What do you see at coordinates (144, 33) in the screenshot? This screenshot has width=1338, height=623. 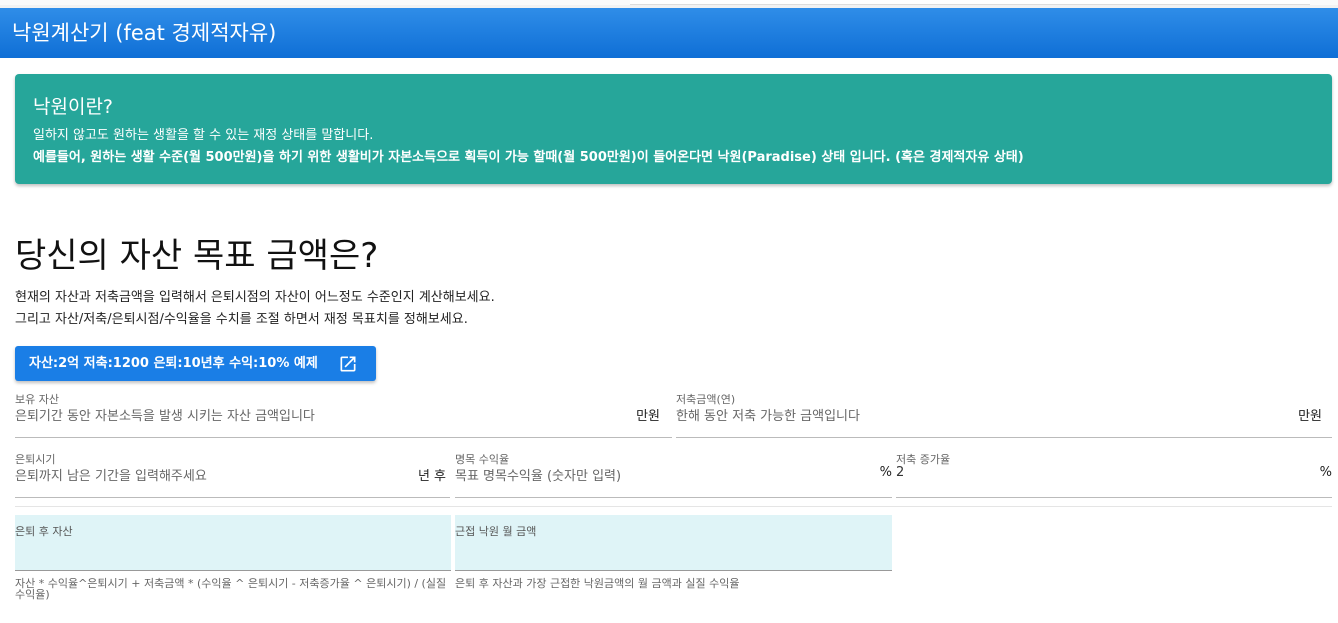 I see `app-title: 낙원계산기 (feat 경제적자유)` at bounding box center [144, 33].